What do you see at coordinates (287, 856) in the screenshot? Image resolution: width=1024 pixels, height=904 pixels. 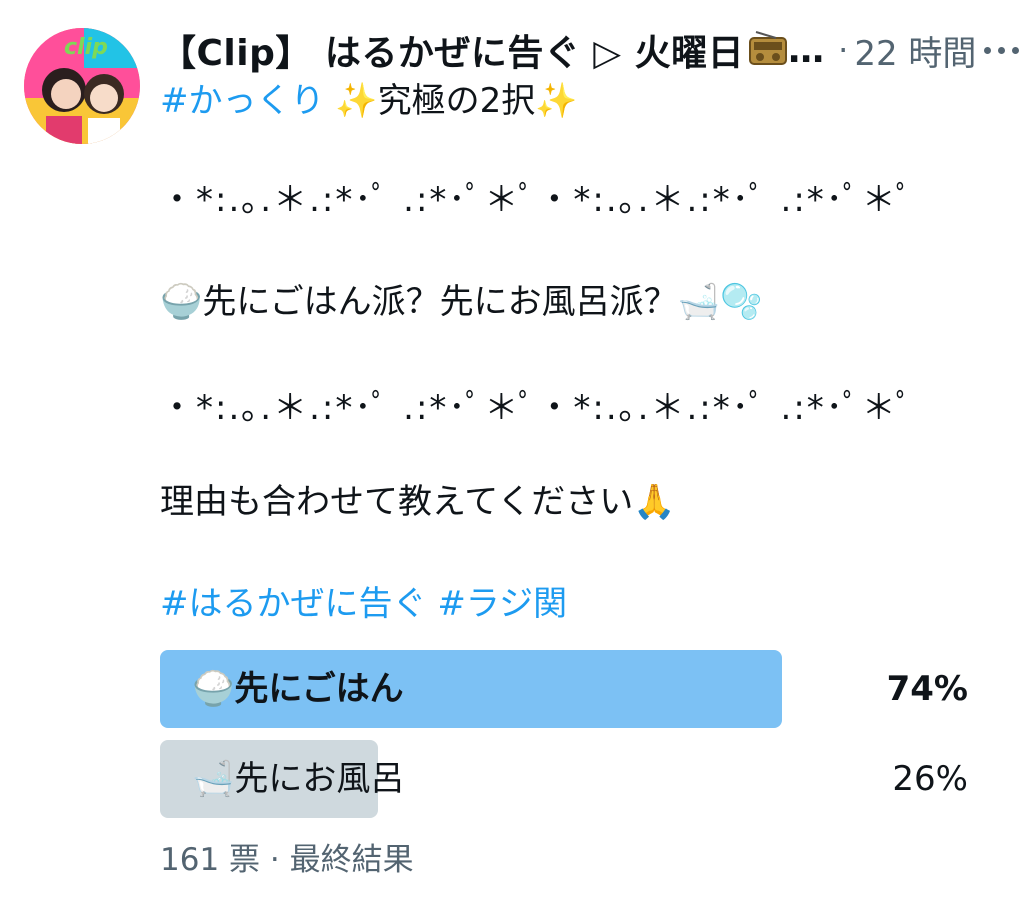 I see `poll-footer: 161 票 · 最終結果` at bounding box center [287, 856].